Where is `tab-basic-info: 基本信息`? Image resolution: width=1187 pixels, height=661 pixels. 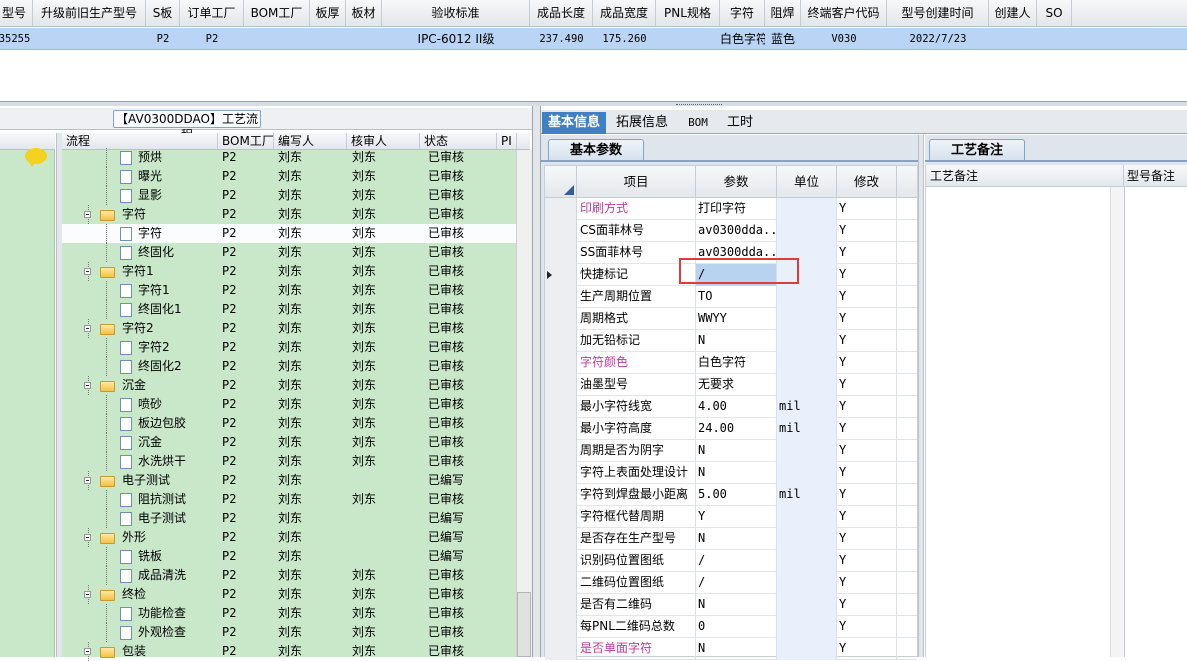
tab-basic-info: 基本信息 is located at coordinates (574, 123).